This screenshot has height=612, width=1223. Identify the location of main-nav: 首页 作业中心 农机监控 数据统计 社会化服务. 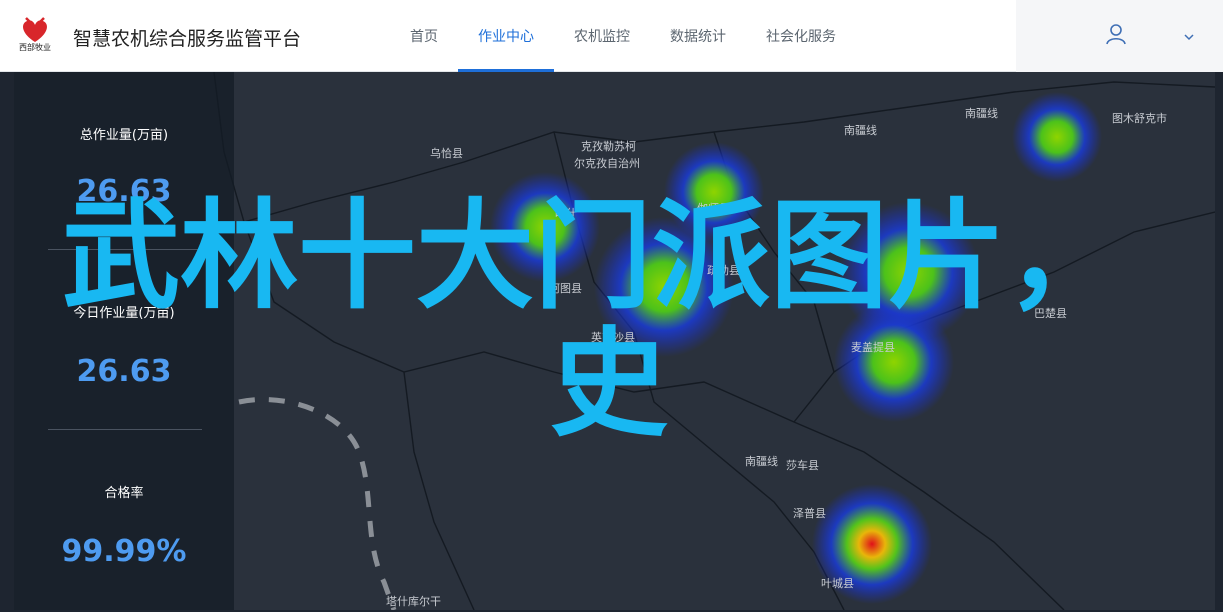
(623, 36).